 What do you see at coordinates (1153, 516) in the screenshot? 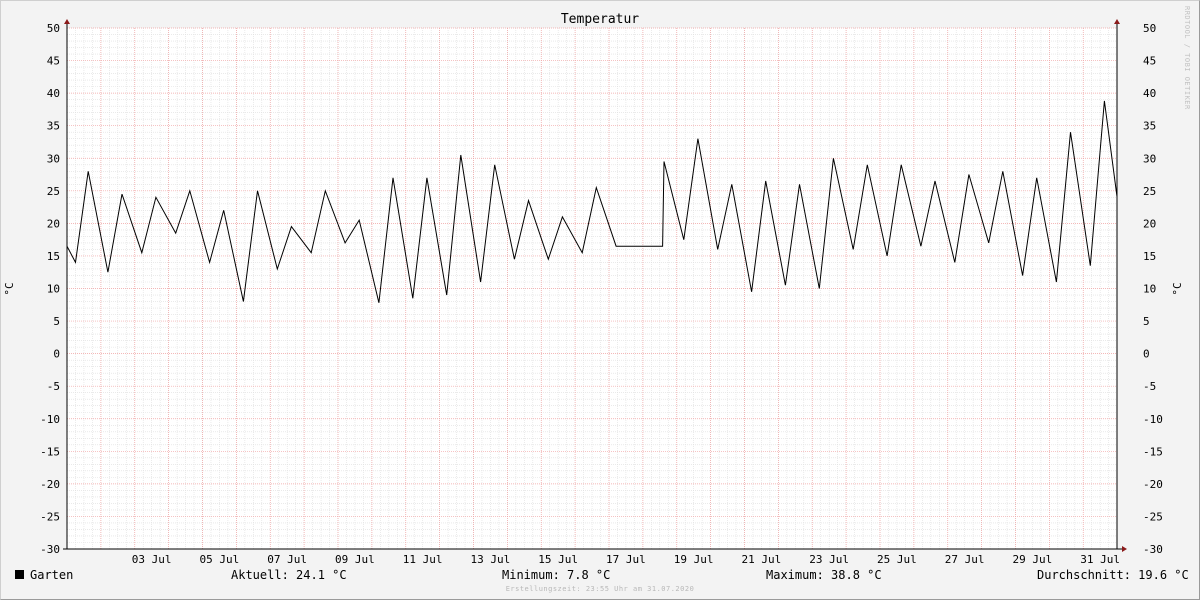
I see `y-tick-label-right: -25` at bounding box center [1153, 516].